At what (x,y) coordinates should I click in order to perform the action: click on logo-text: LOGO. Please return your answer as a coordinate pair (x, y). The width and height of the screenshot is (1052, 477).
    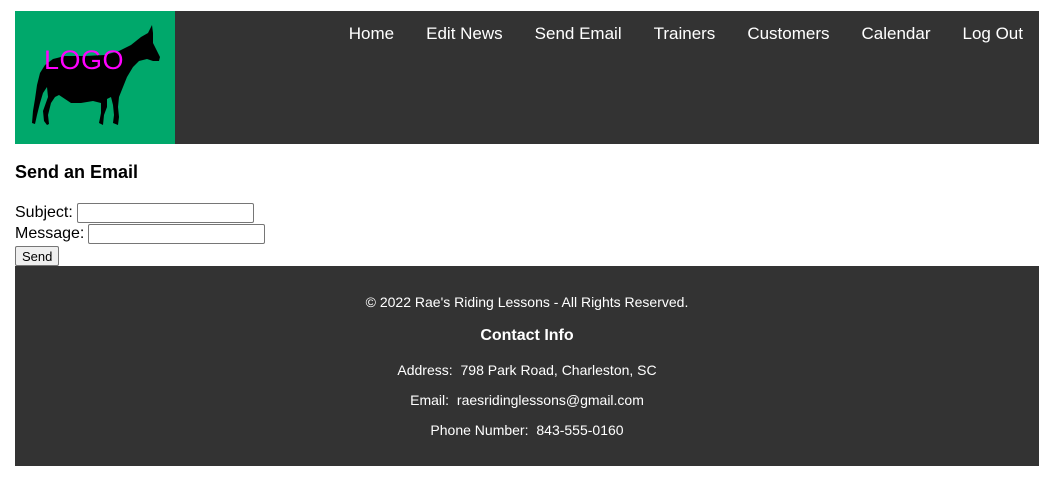
    Looking at the image, I should click on (84, 60).